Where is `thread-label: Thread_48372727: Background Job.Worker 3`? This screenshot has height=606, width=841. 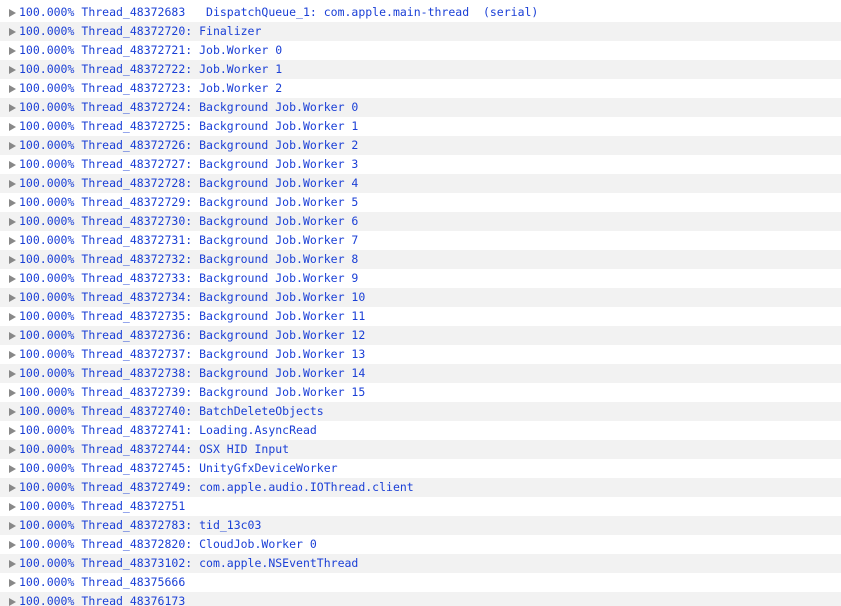 thread-label: Thread_48372727: Background Job.Worker 3 is located at coordinates (220, 164).